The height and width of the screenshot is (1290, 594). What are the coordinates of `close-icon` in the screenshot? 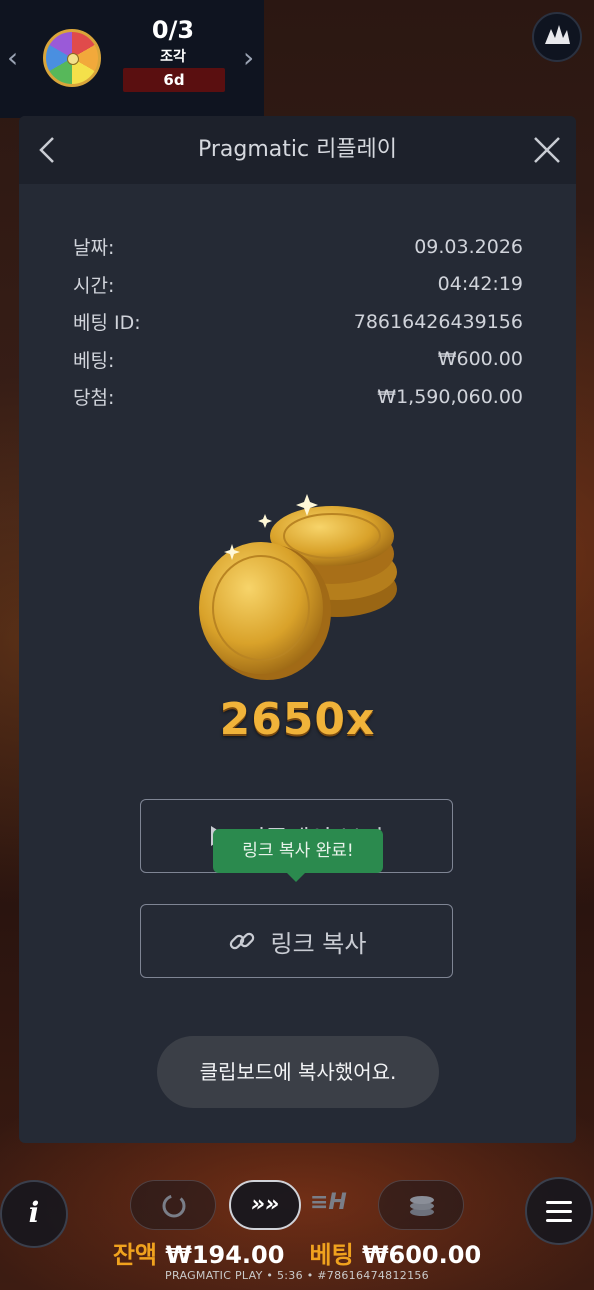 It's located at (547, 150).